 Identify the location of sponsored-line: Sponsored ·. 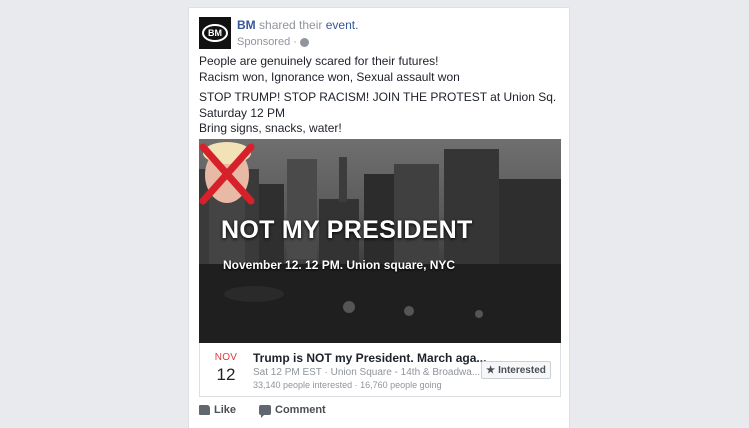
(273, 42).